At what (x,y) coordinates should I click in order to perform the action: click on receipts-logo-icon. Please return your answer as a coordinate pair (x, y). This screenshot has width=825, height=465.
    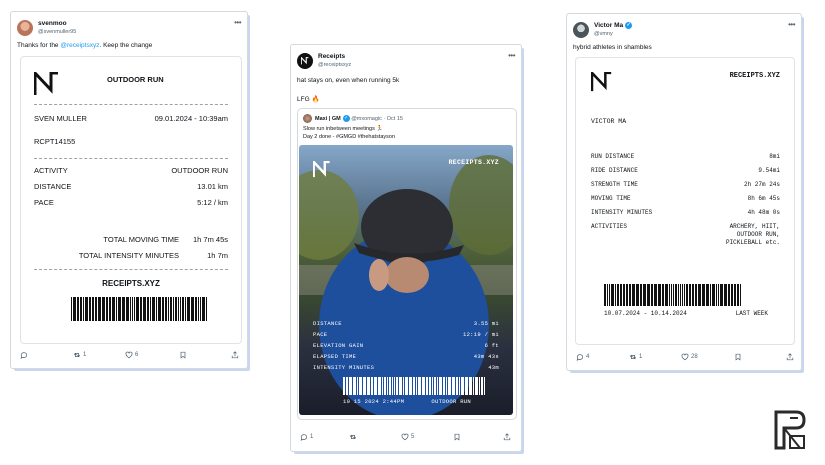
    Looking at the image, I should click on (305, 61).